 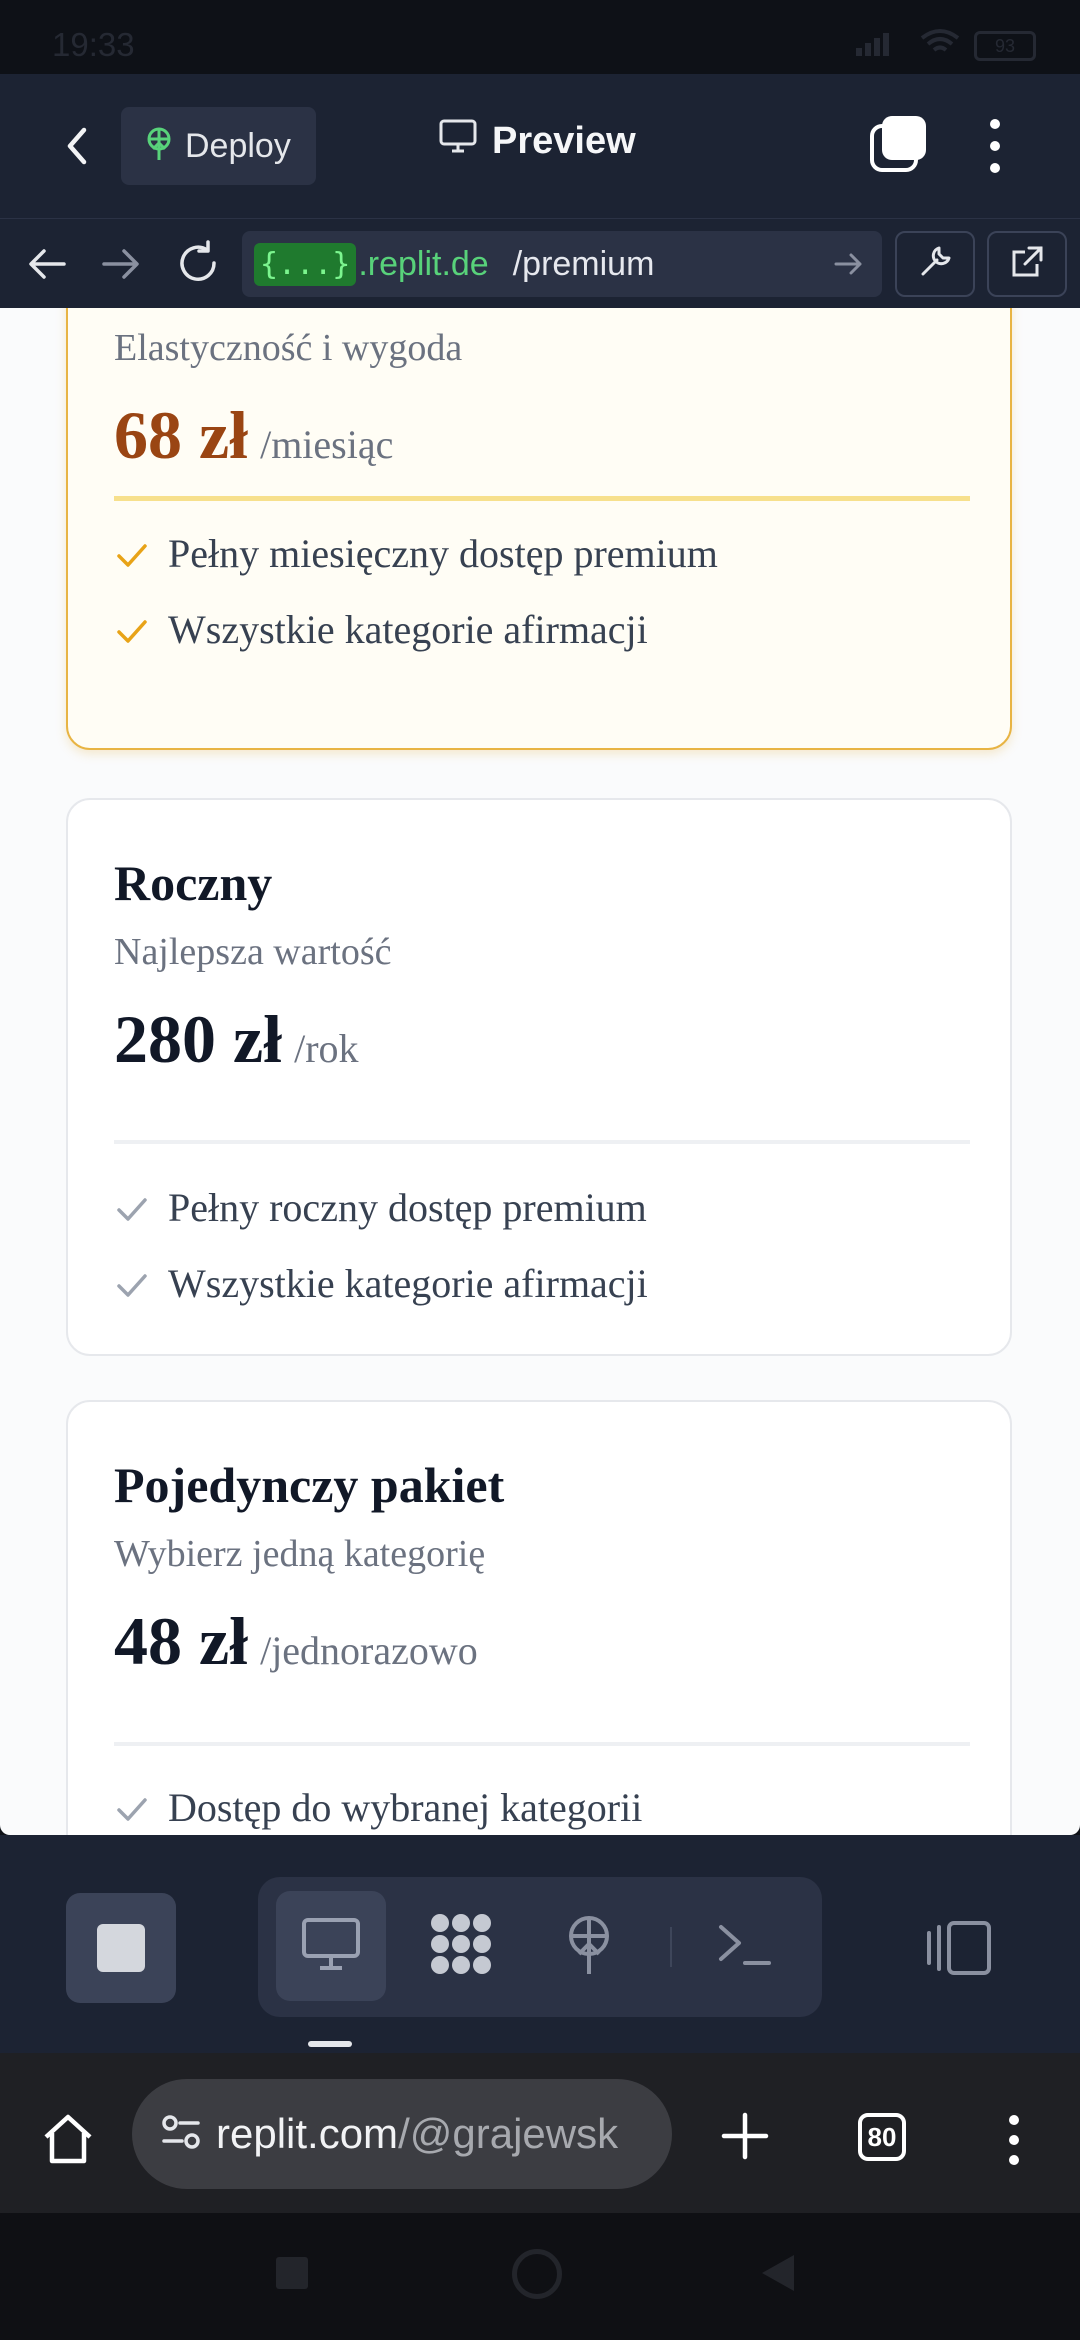 I want to click on plan-price: 280 zł /rok, so click(x=236, y=1039).